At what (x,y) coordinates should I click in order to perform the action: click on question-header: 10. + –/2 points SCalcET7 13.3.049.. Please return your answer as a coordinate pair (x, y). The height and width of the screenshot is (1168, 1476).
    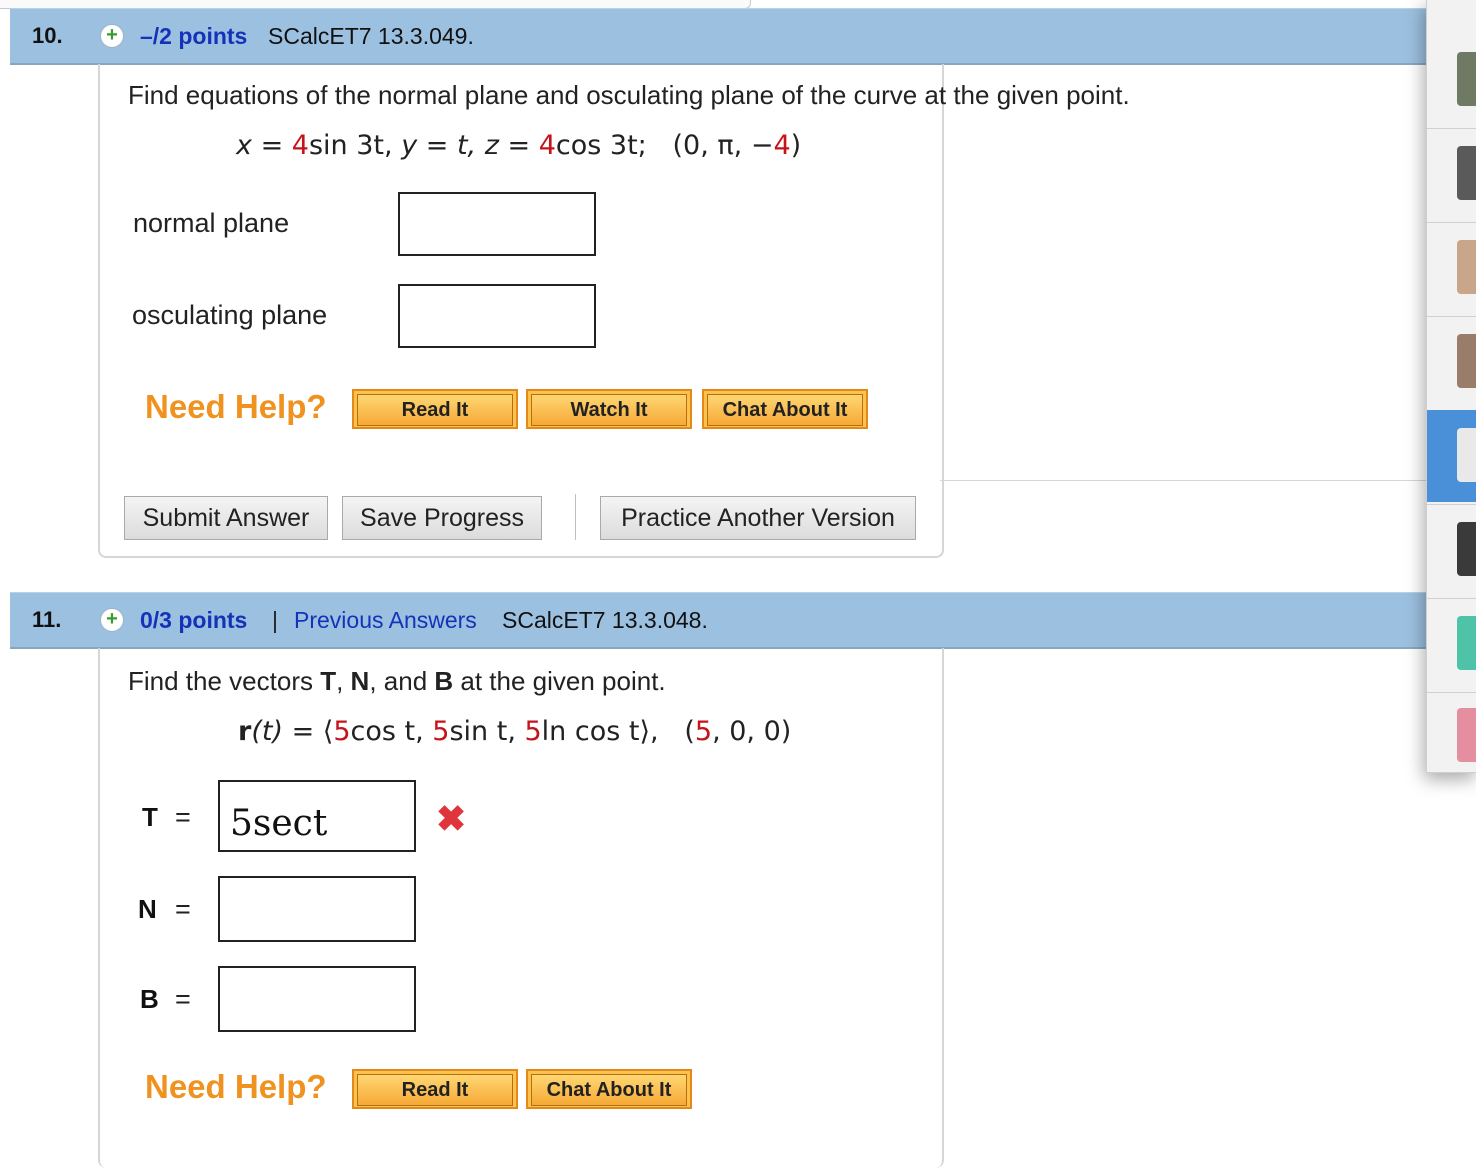
    Looking at the image, I should click on (720, 36).